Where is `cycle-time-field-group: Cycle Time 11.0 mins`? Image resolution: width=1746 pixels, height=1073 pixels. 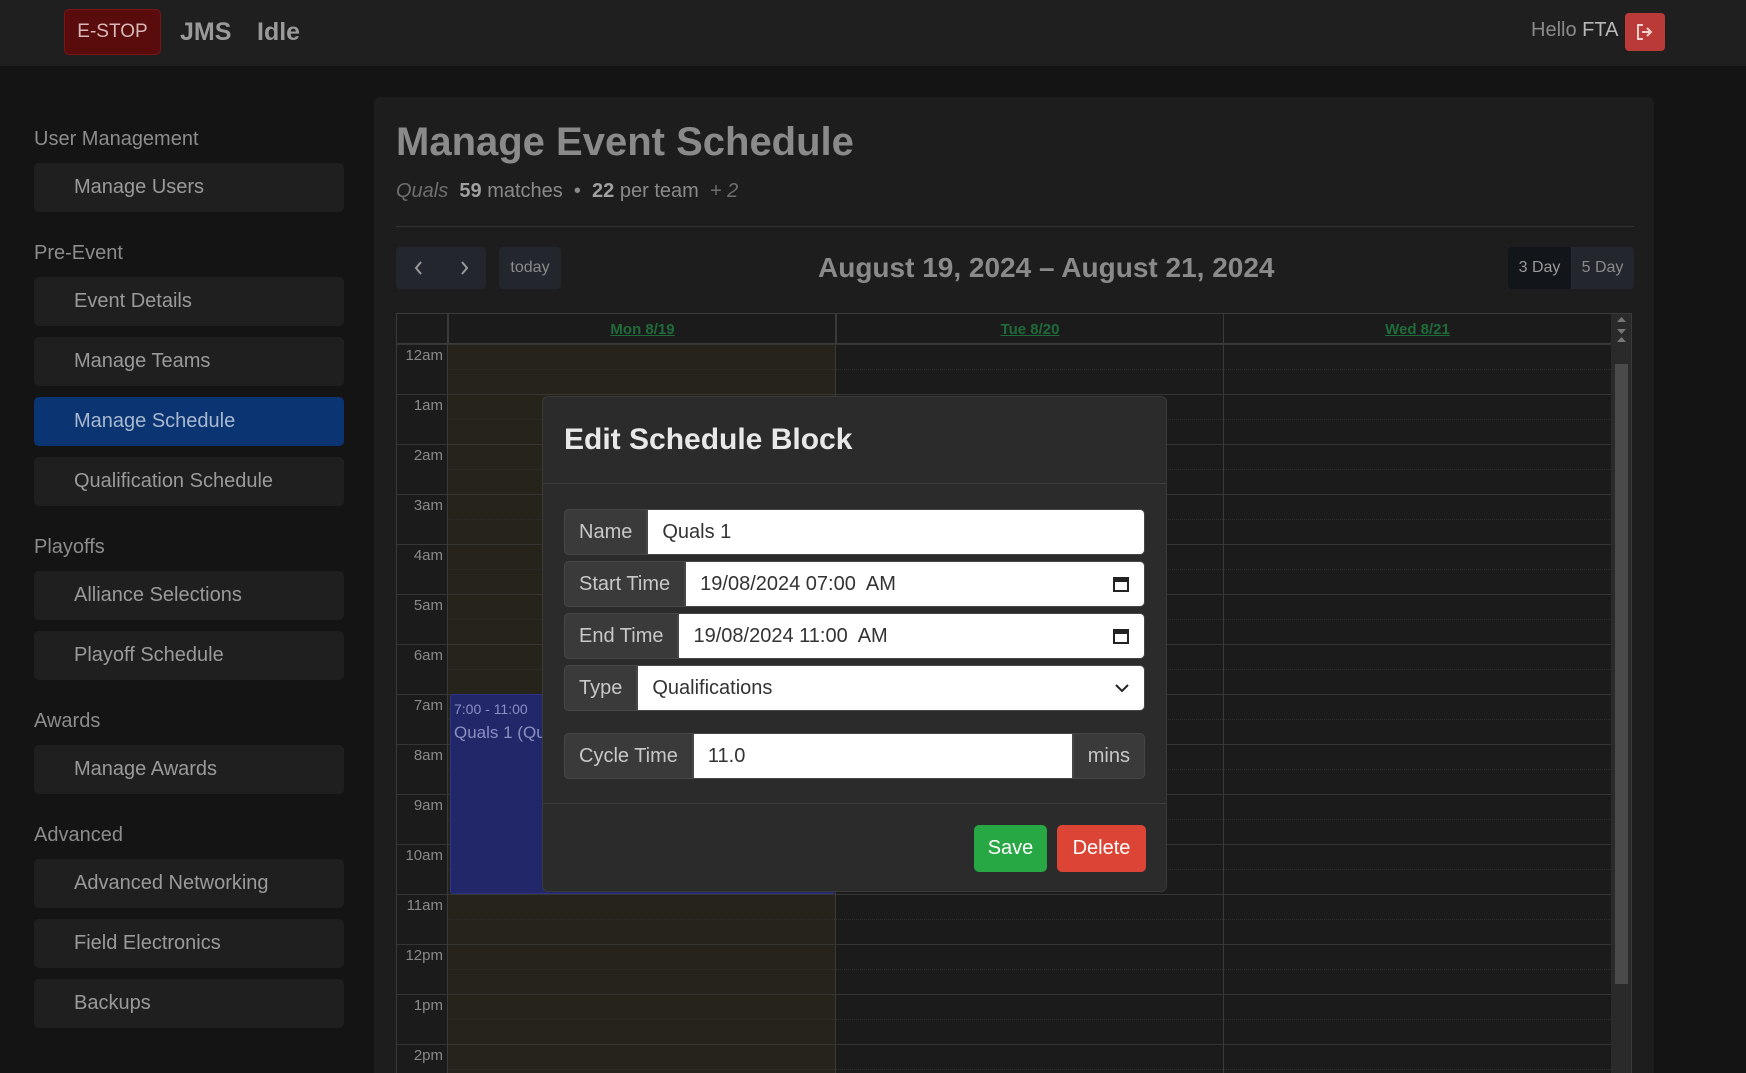
cycle-time-field-group: Cycle Time 11.0 mins is located at coordinates (854, 756).